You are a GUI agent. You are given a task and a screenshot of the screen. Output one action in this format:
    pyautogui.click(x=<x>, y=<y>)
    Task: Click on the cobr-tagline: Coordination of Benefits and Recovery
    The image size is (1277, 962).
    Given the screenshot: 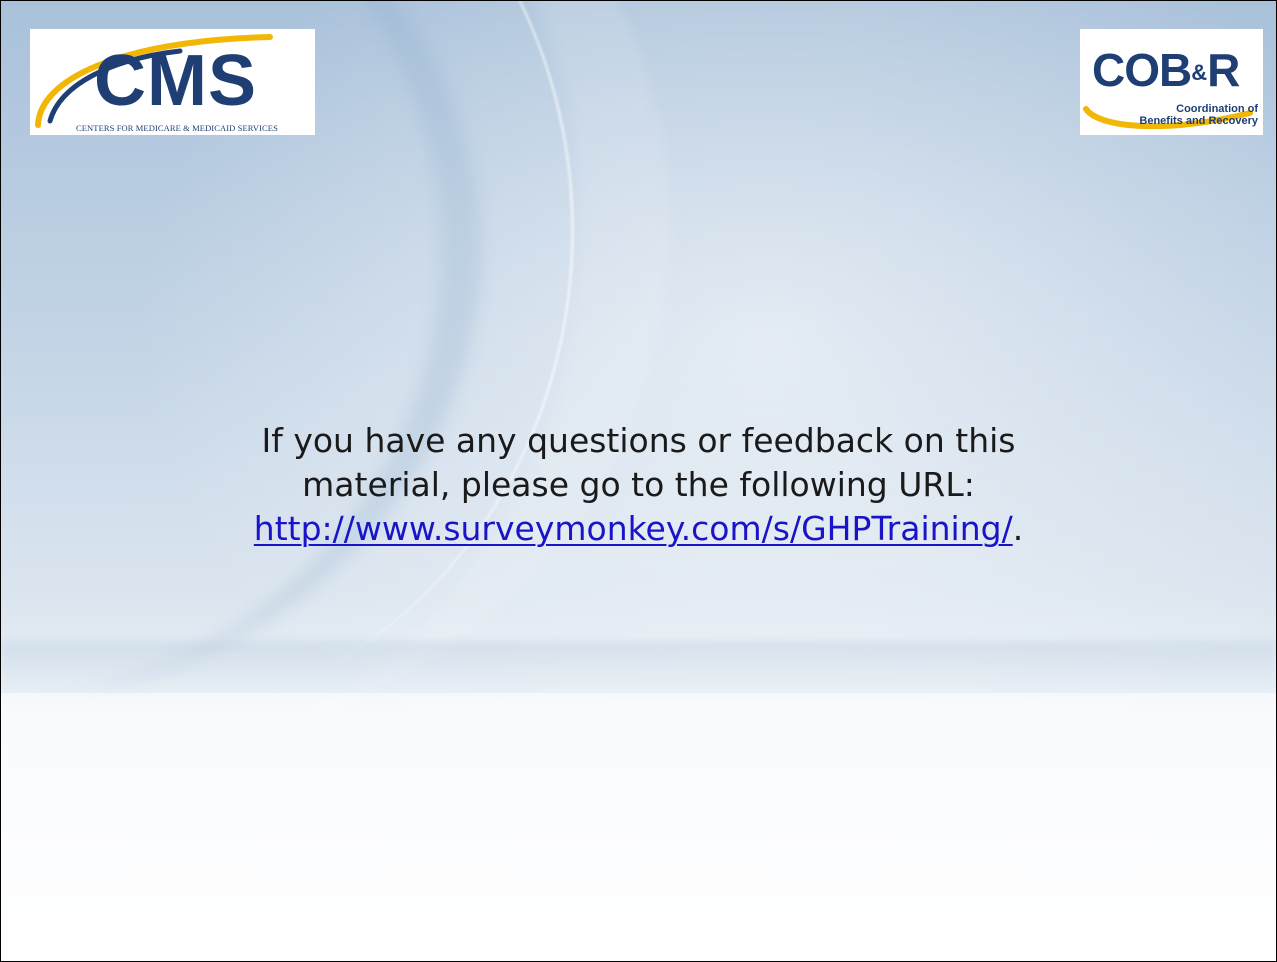 What is the action you would take?
    pyautogui.click(x=1198, y=115)
    